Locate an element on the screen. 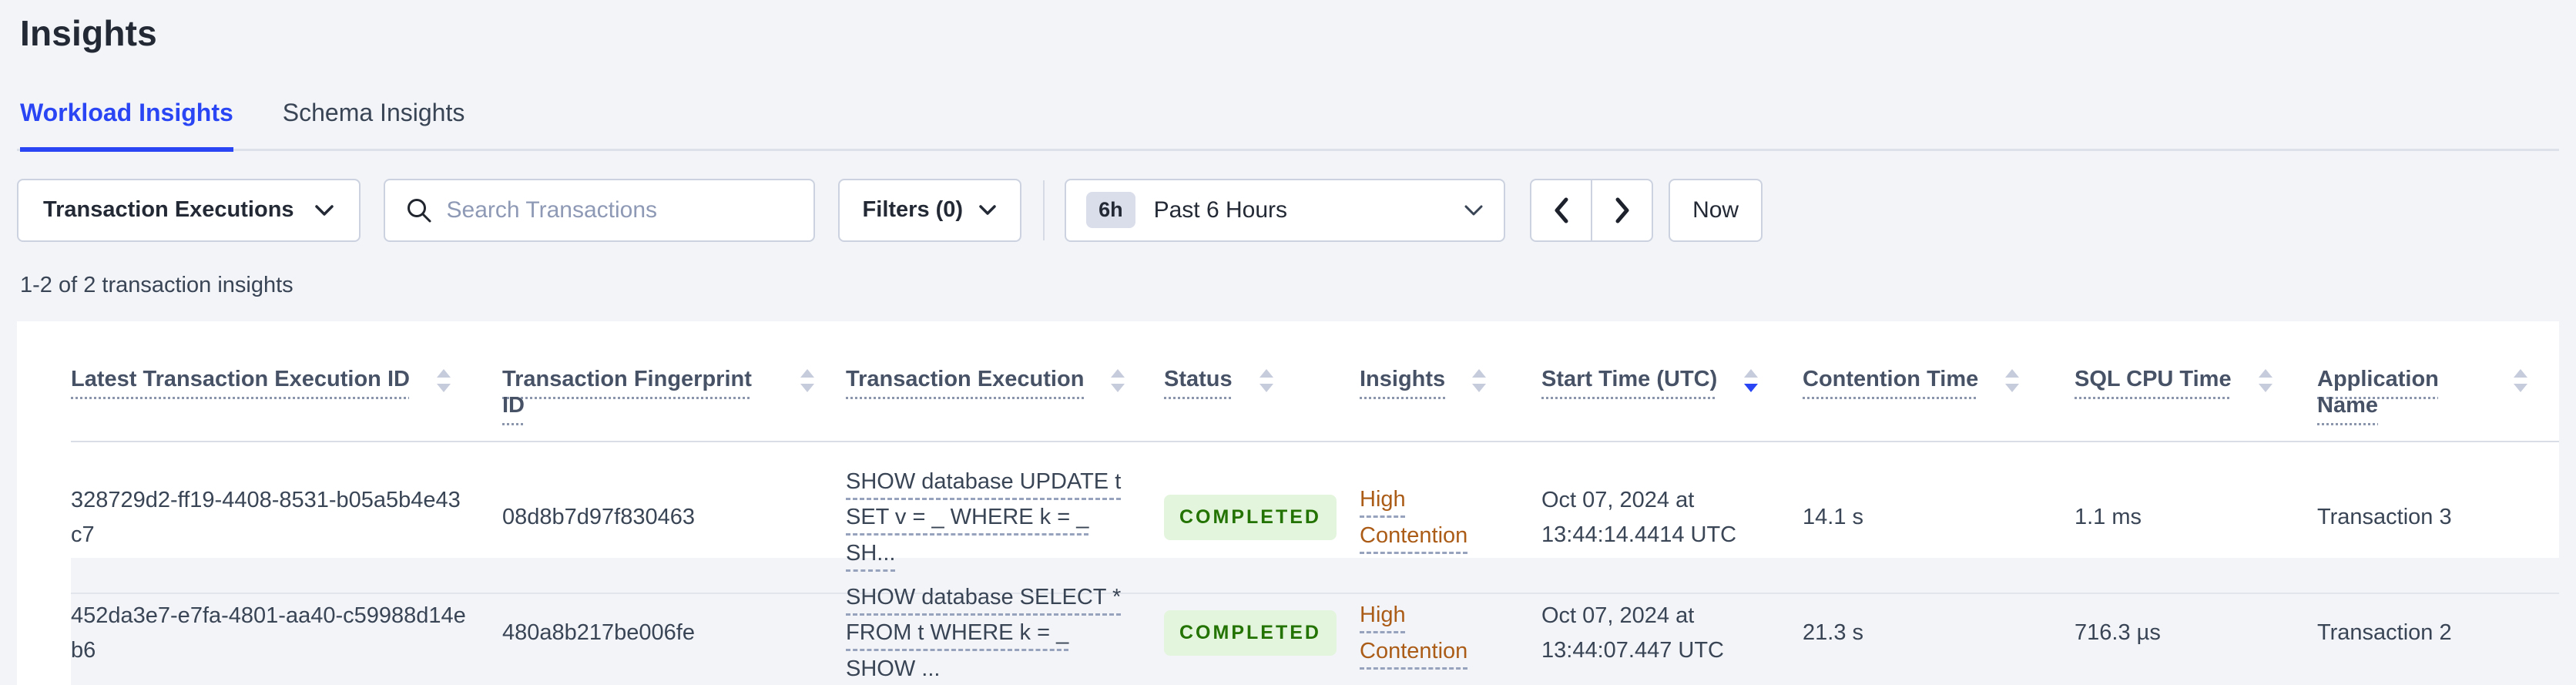 The image size is (2576, 685). column-header-start-time: Start Time (UTC) is located at coordinates (1672, 382).